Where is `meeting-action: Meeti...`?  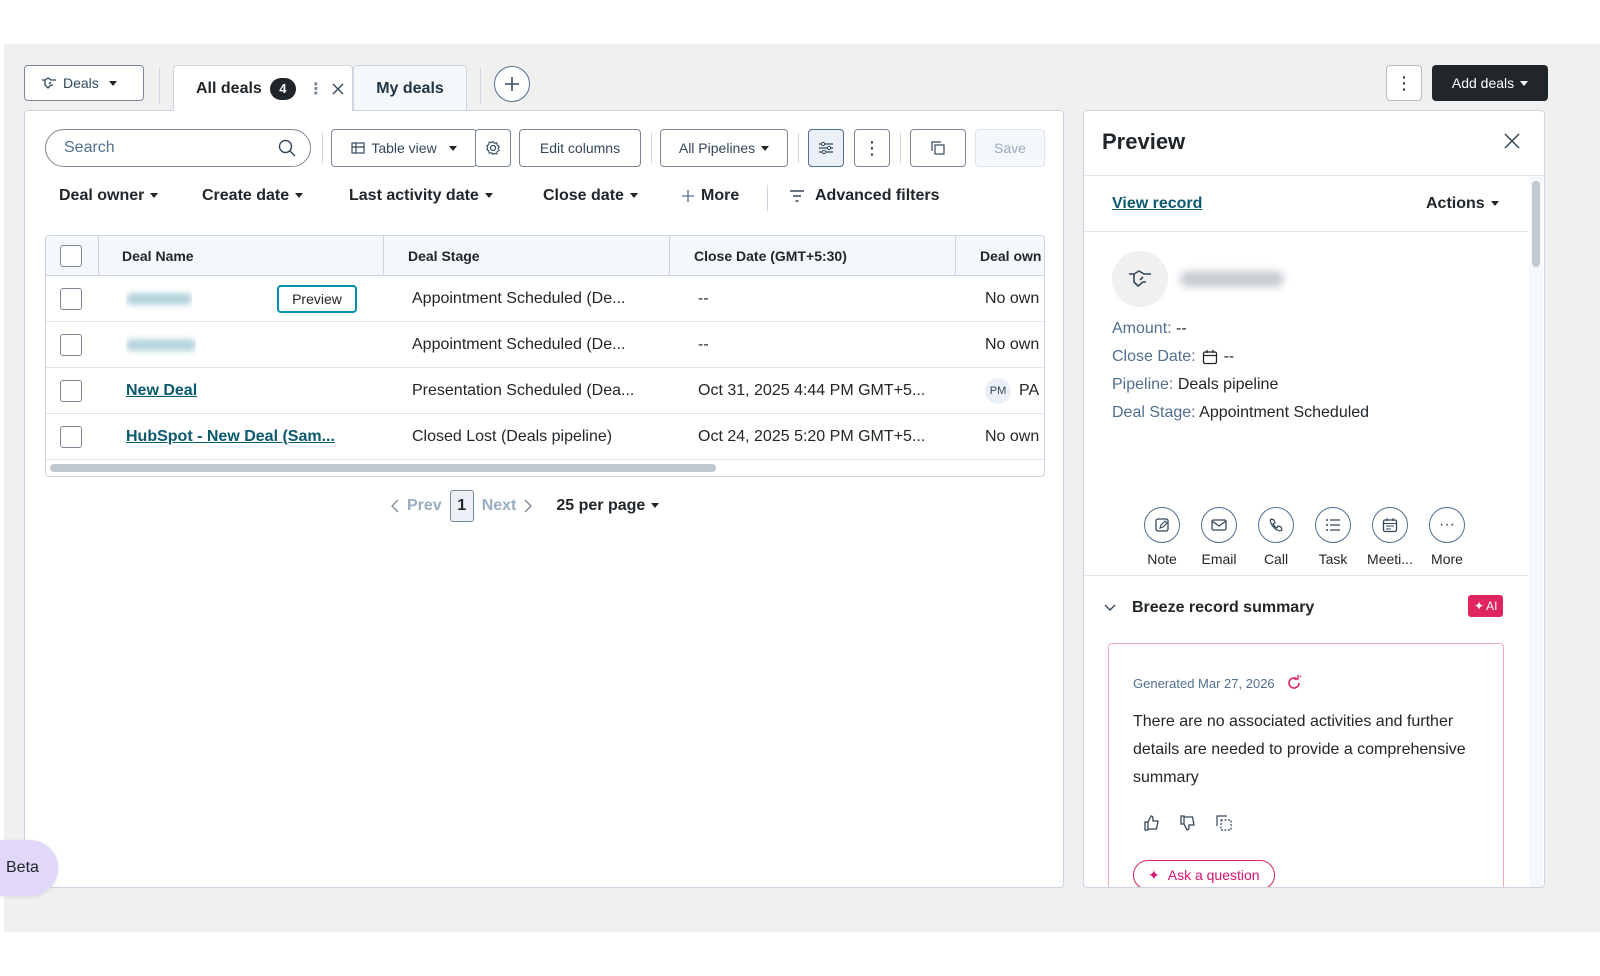 meeting-action: Meeti... is located at coordinates (1390, 537).